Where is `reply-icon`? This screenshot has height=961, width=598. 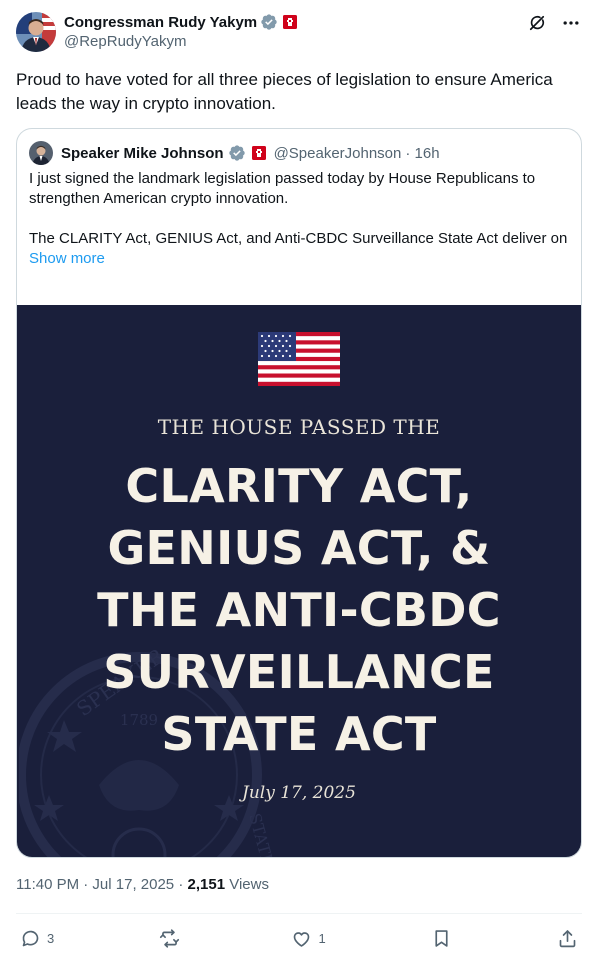 reply-icon is located at coordinates (30, 938).